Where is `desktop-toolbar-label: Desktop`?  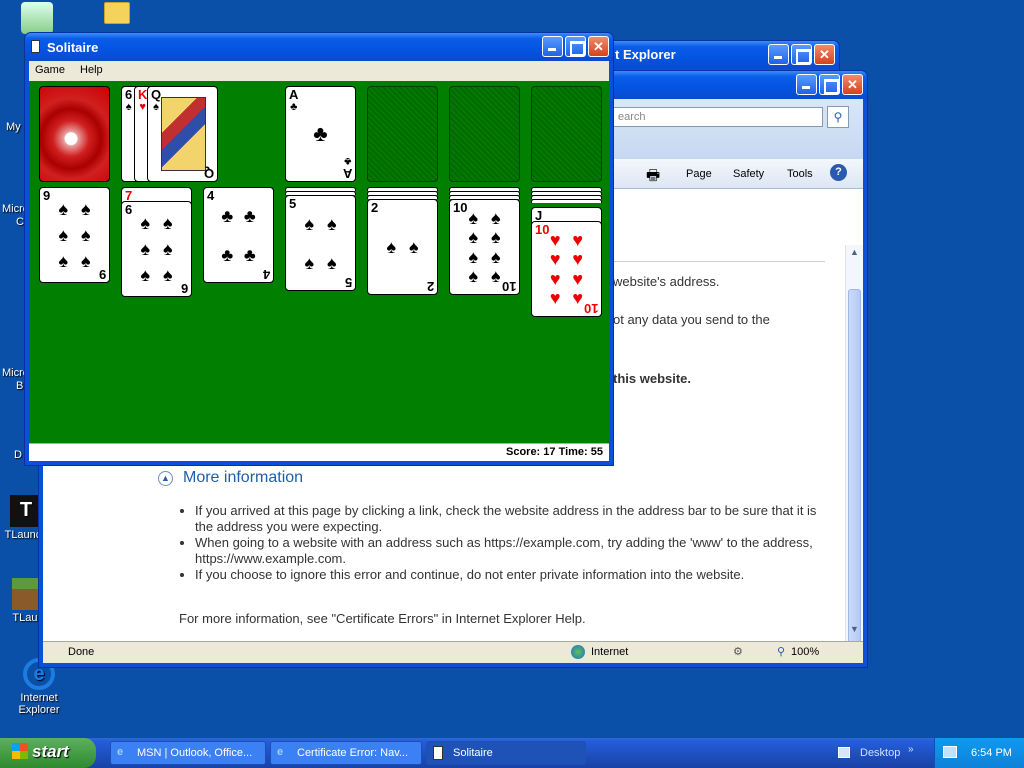 desktop-toolbar-label: Desktop is located at coordinates (880, 753).